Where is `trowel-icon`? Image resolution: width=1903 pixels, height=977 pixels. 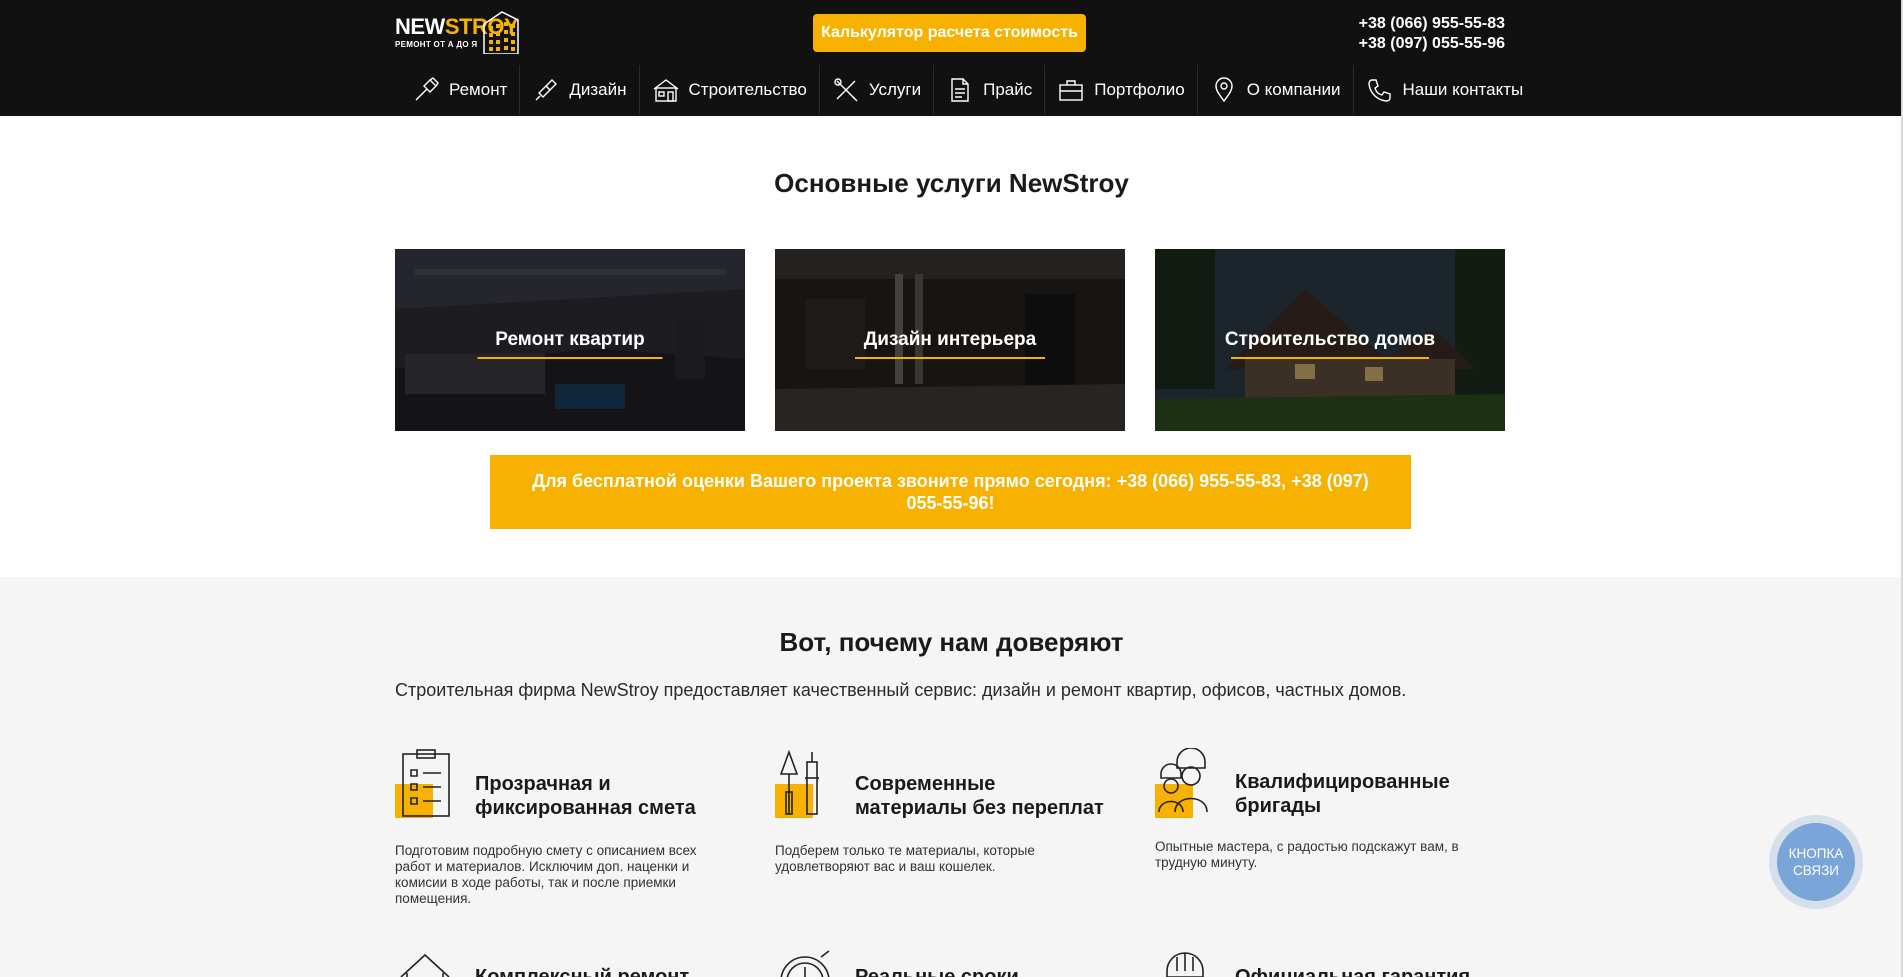
trowel-icon is located at coordinates (805, 783).